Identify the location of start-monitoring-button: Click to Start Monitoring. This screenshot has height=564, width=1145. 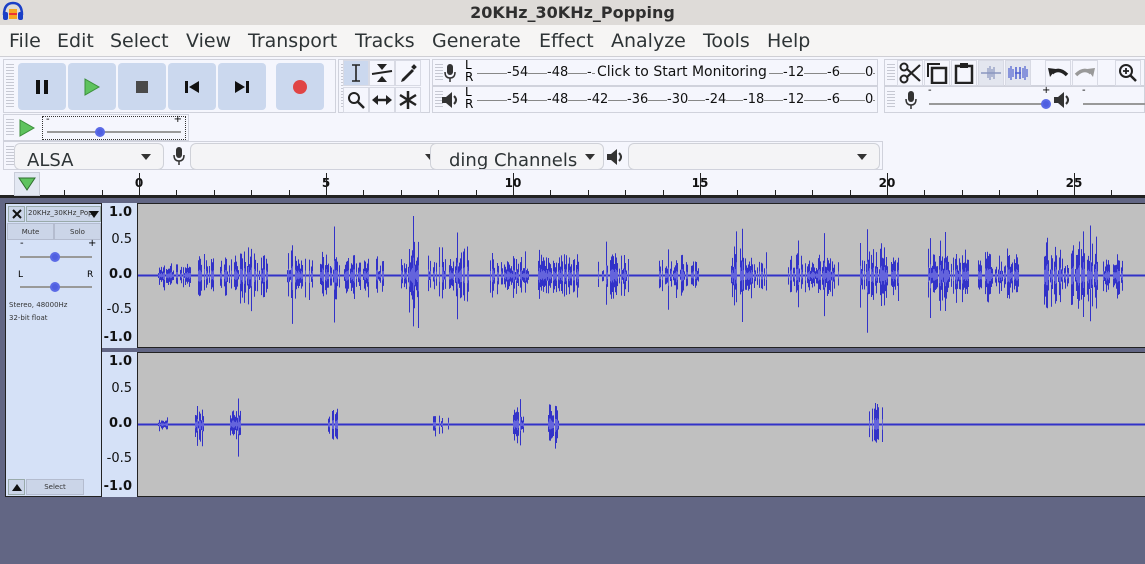
(682, 72).